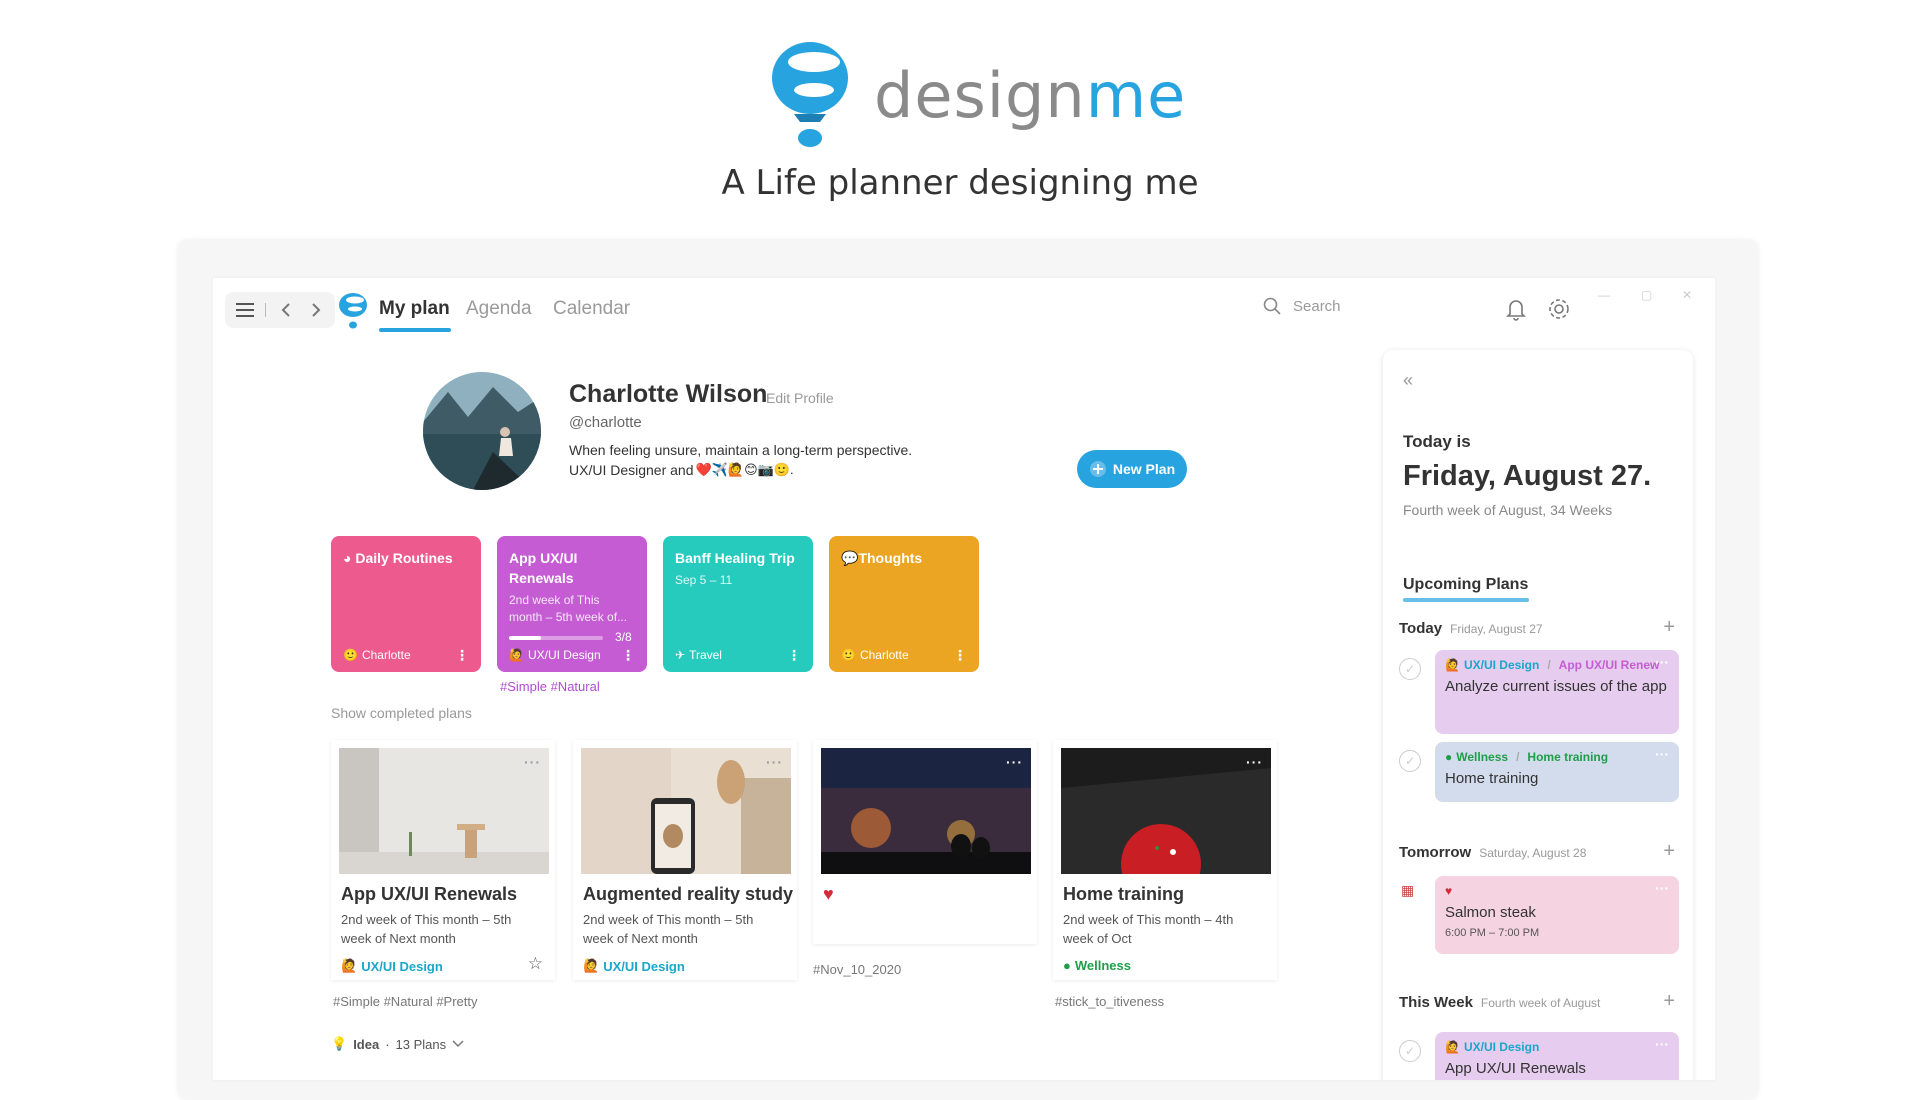 Image resolution: width=1920 pixels, height=1100 pixels. I want to click on close-icon: ✕, so click(1689, 295).